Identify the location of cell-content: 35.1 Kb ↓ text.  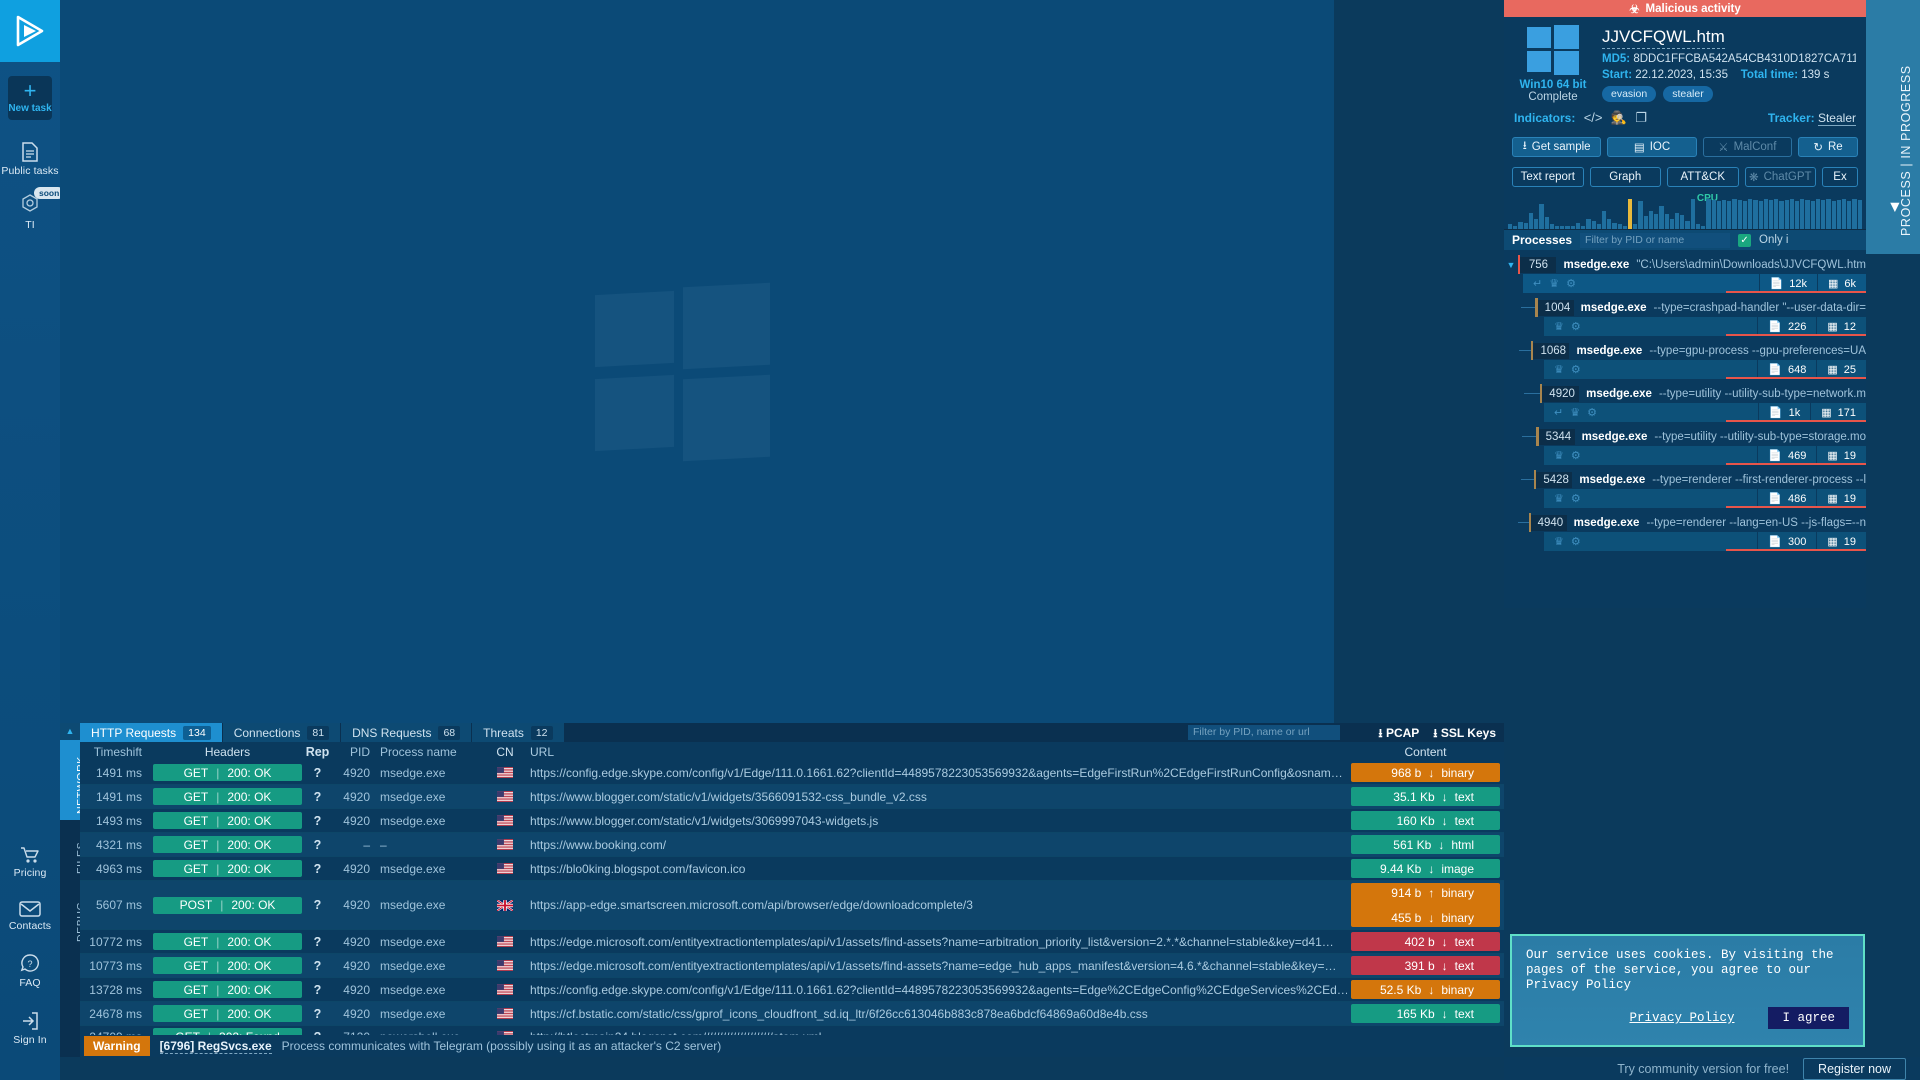
(1425, 796).